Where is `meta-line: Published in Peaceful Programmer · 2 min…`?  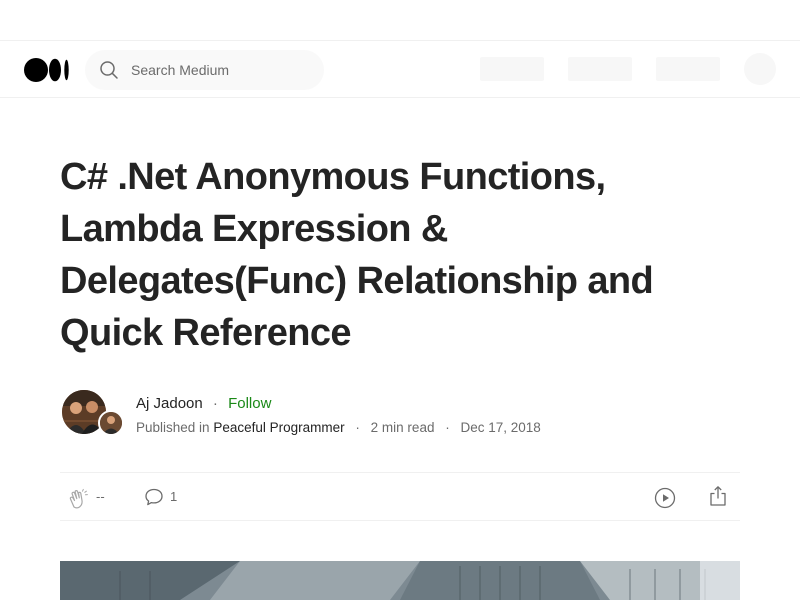
meta-line: Published in Peaceful Programmer · 2 min… is located at coordinates (338, 428).